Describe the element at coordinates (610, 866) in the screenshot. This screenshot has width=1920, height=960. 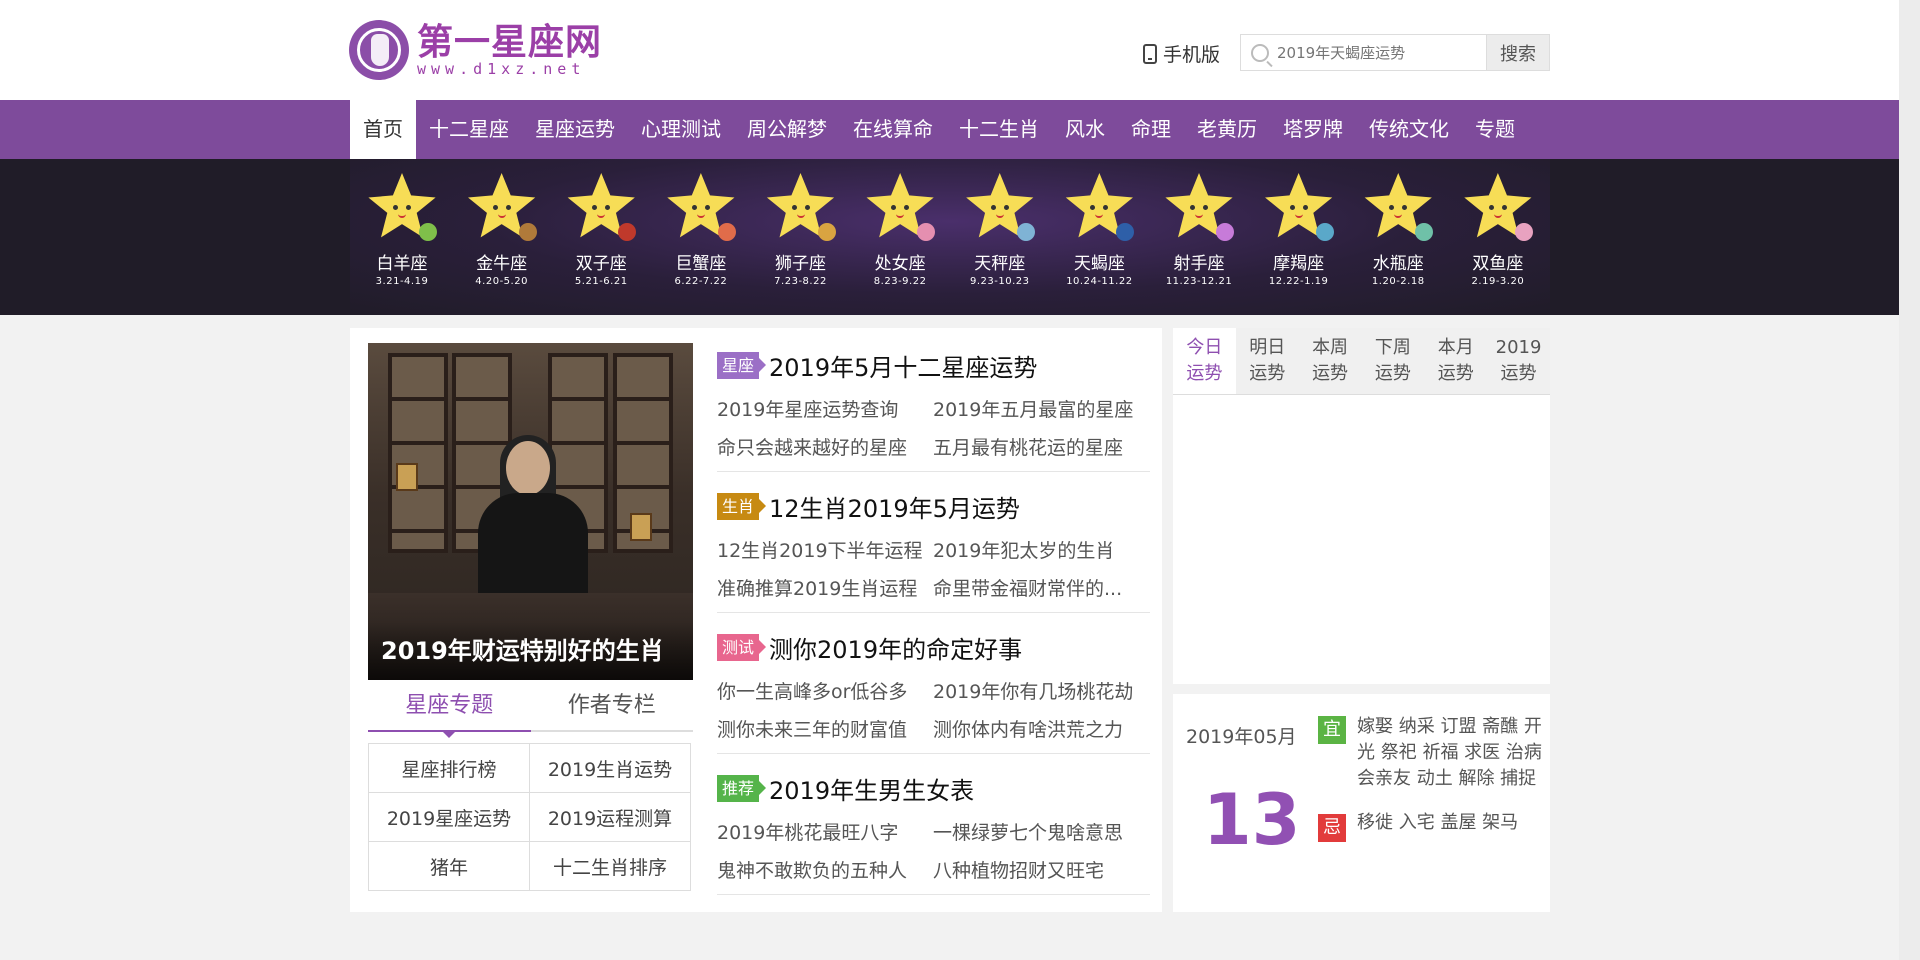
I see `topic-link: 十二生肖排序` at that location.